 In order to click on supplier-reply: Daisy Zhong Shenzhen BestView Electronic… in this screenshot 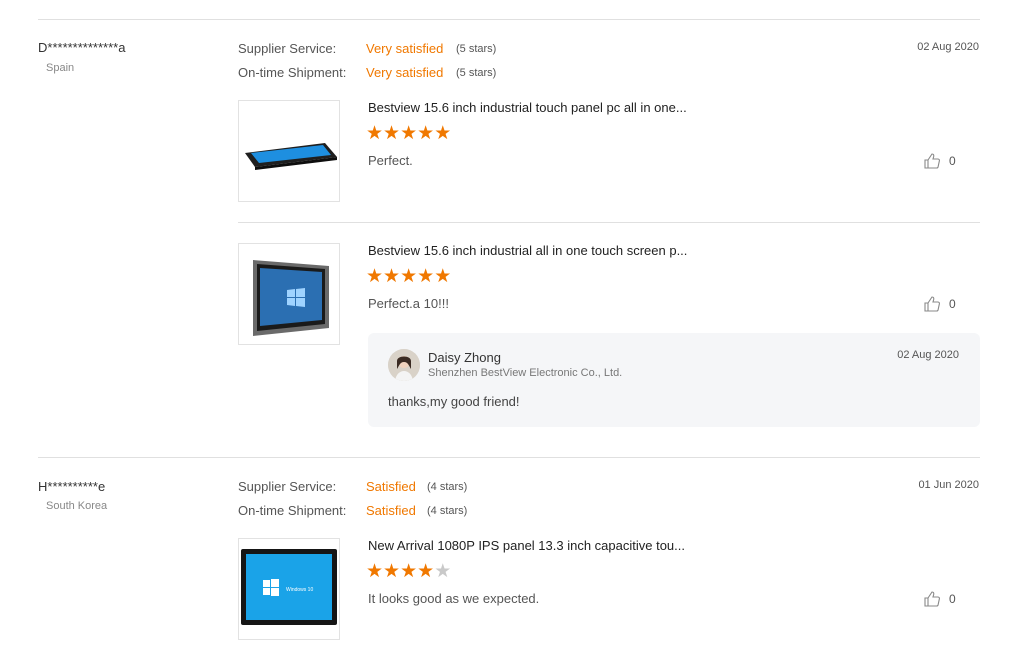, I will do `click(674, 380)`.